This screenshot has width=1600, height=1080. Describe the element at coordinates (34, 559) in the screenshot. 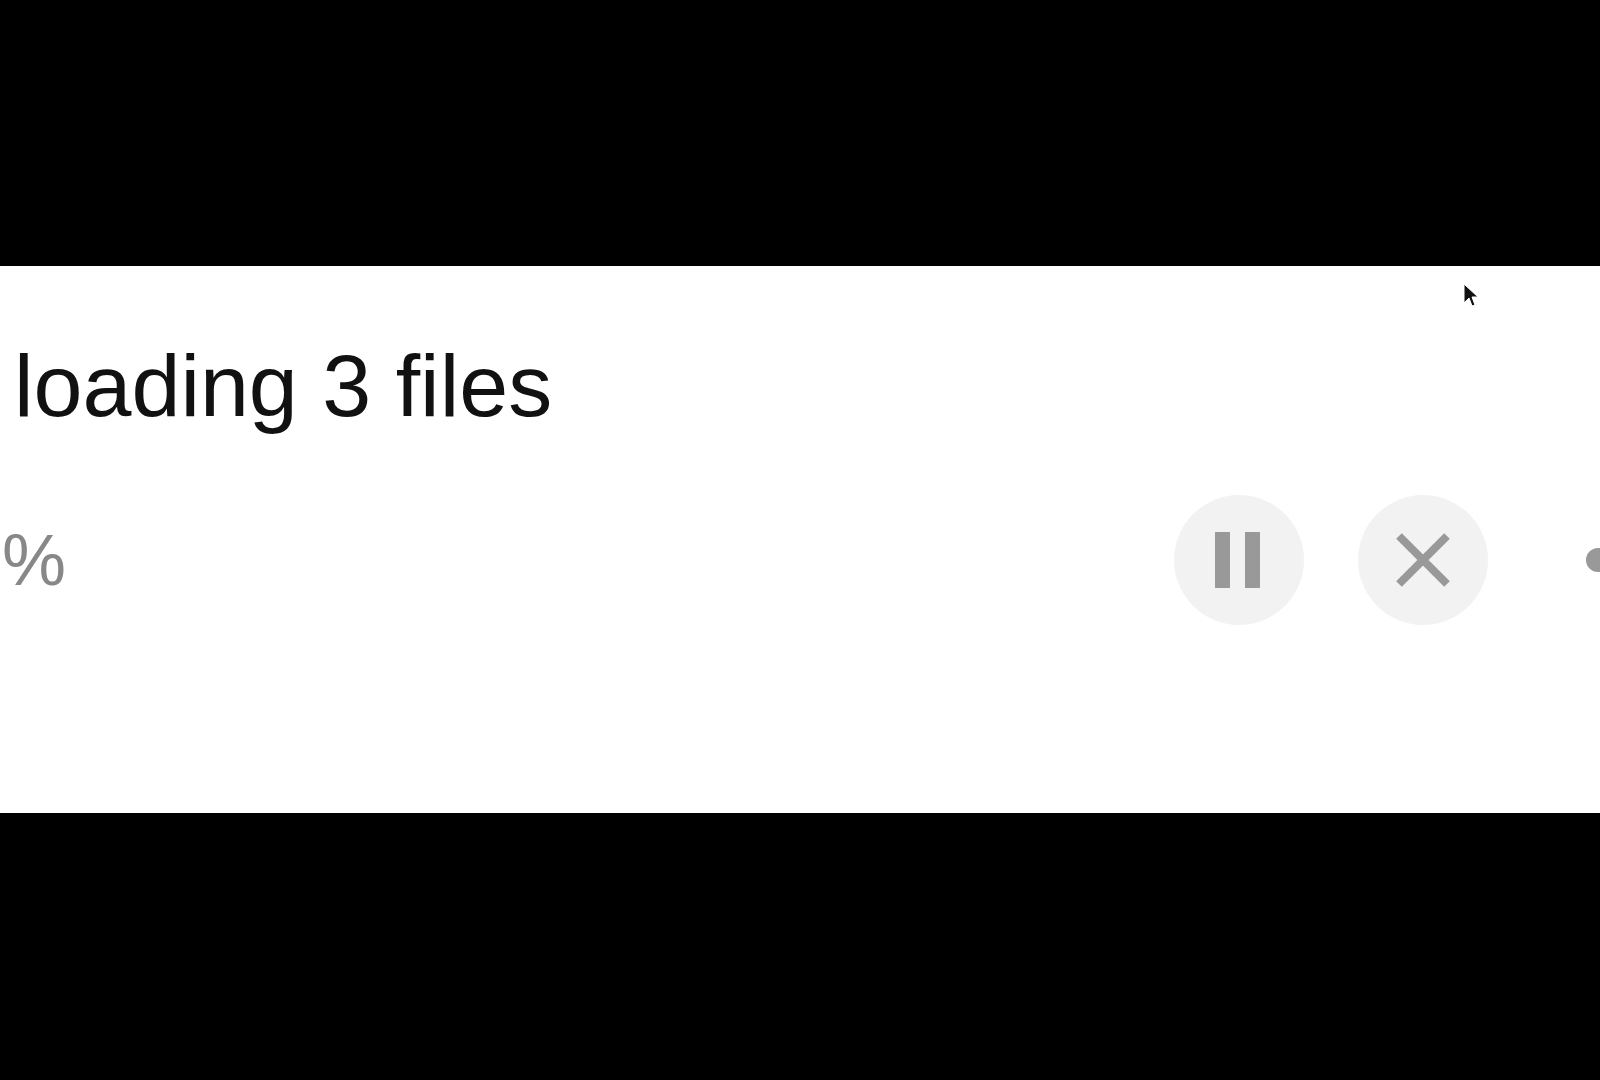

I see `progress-percent: %` at that location.